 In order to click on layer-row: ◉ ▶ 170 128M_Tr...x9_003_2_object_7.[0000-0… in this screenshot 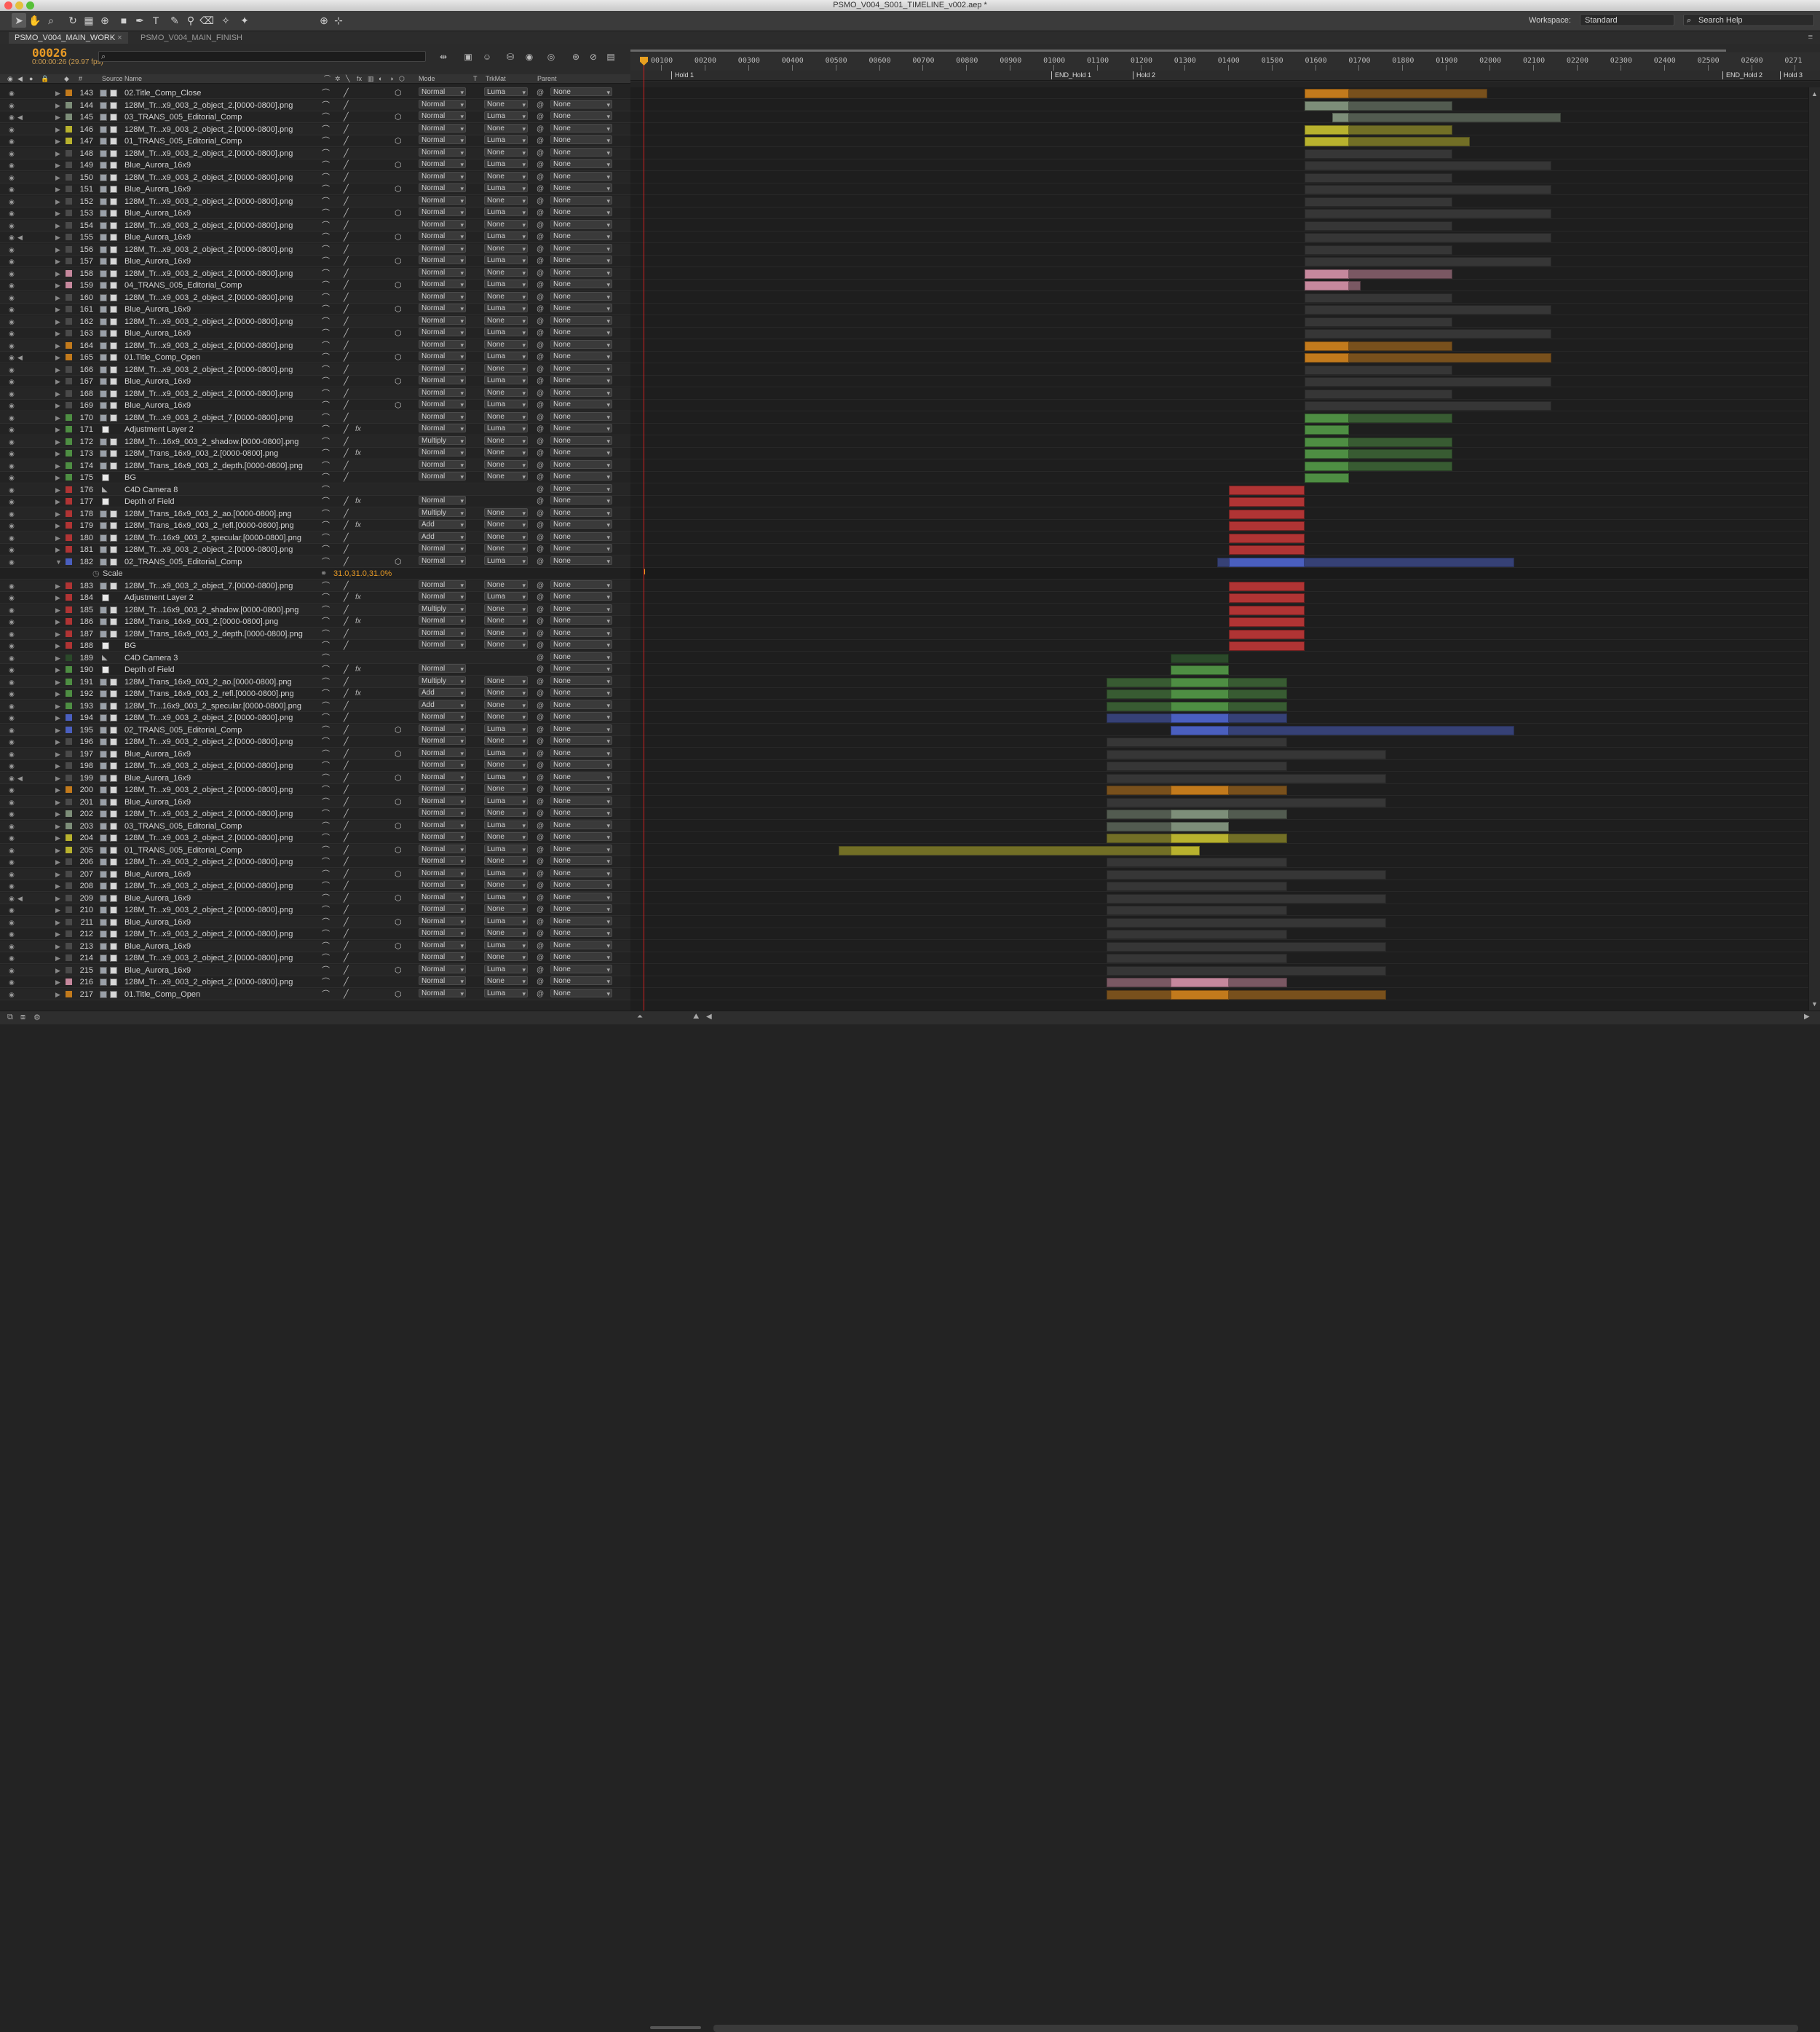, I will do `click(315, 418)`.